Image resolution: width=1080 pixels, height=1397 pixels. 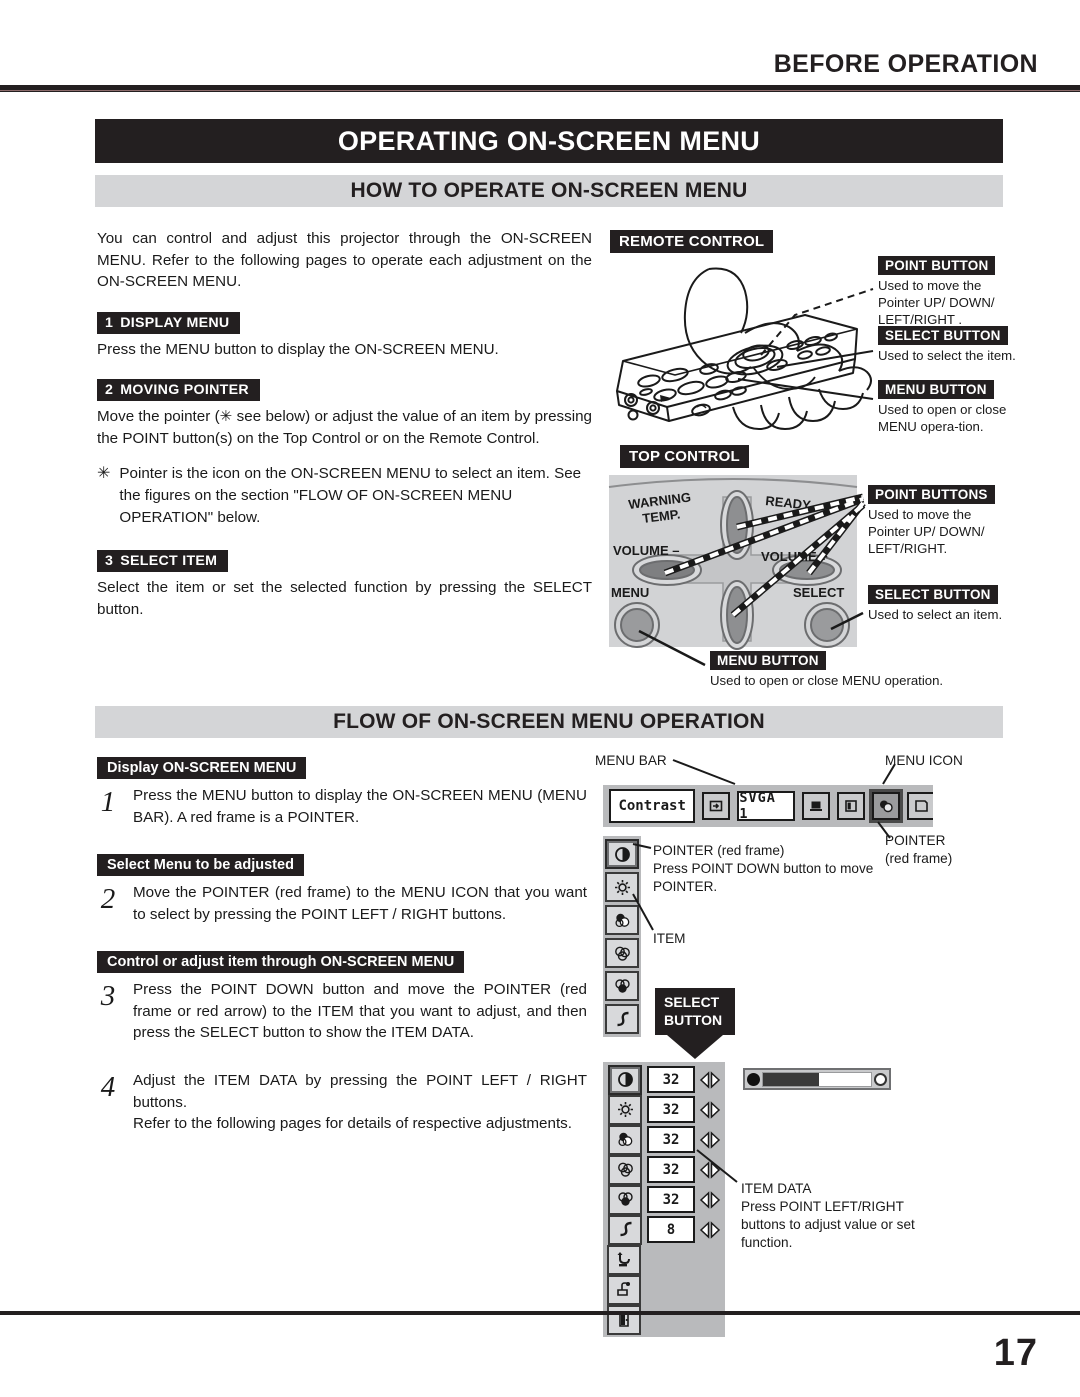 What do you see at coordinates (624, 1259) in the screenshot?
I see `reset-icon` at bounding box center [624, 1259].